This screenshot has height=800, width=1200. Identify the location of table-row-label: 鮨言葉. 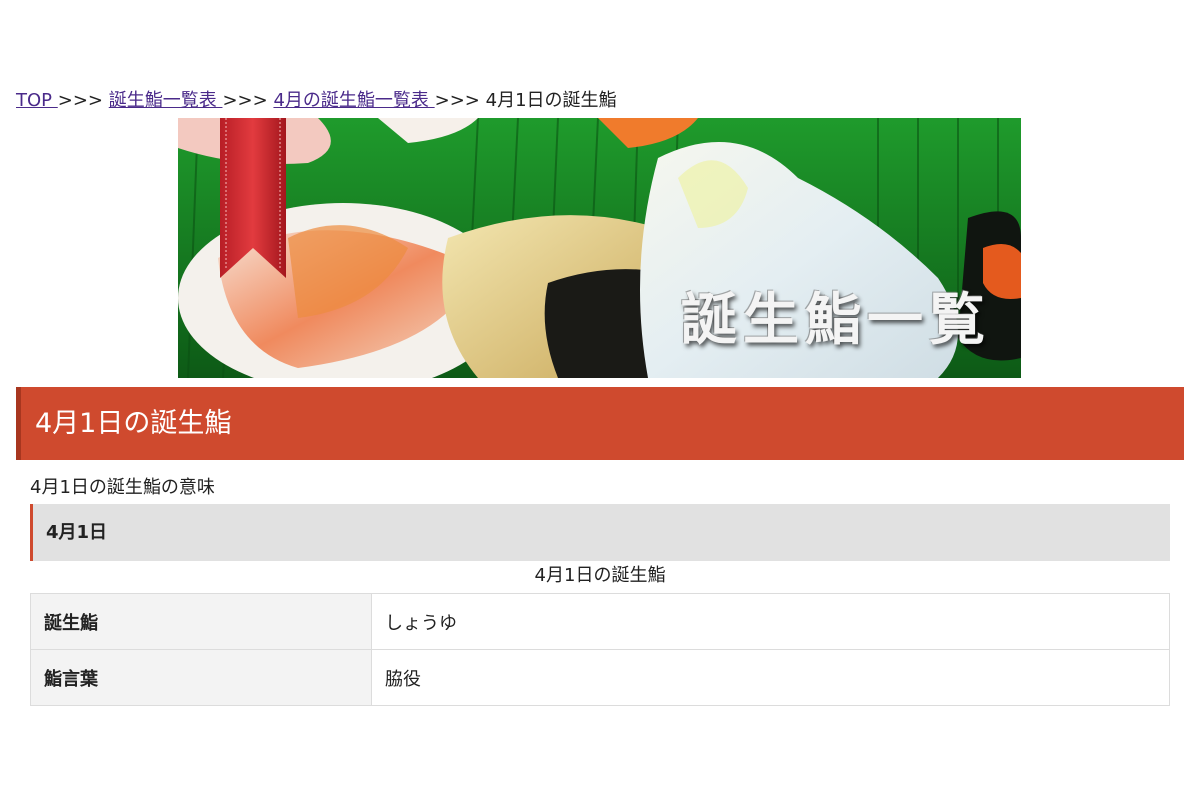
(201, 677).